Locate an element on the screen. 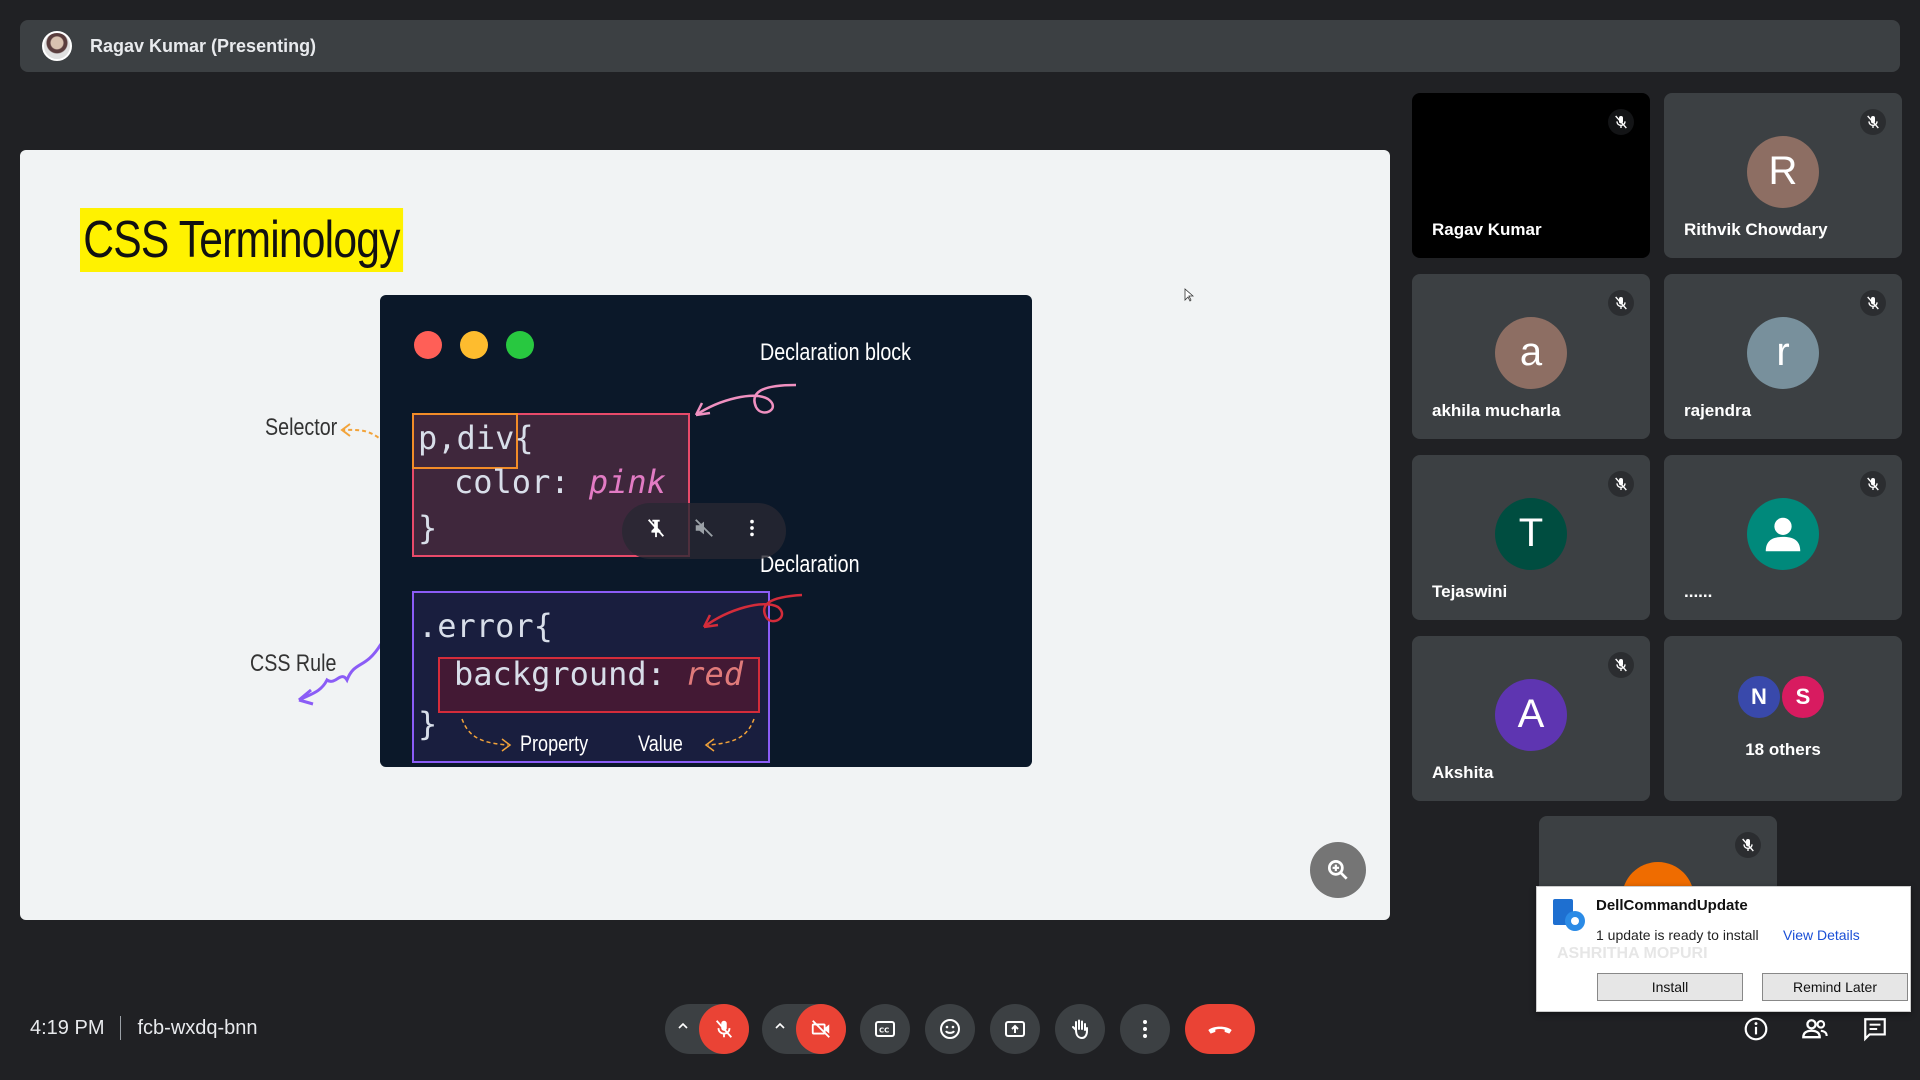 This screenshot has height=1080, width=1920. code-line-4: .error{ is located at coordinates (485, 626).